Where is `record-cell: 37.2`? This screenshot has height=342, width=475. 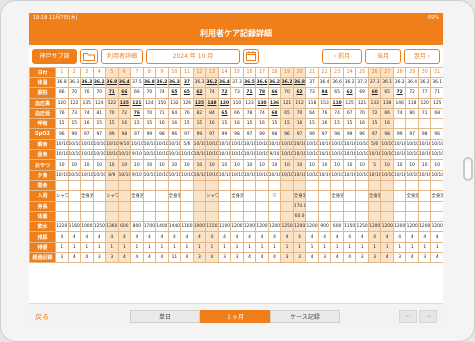 record-cell: 37.2 is located at coordinates (362, 82).